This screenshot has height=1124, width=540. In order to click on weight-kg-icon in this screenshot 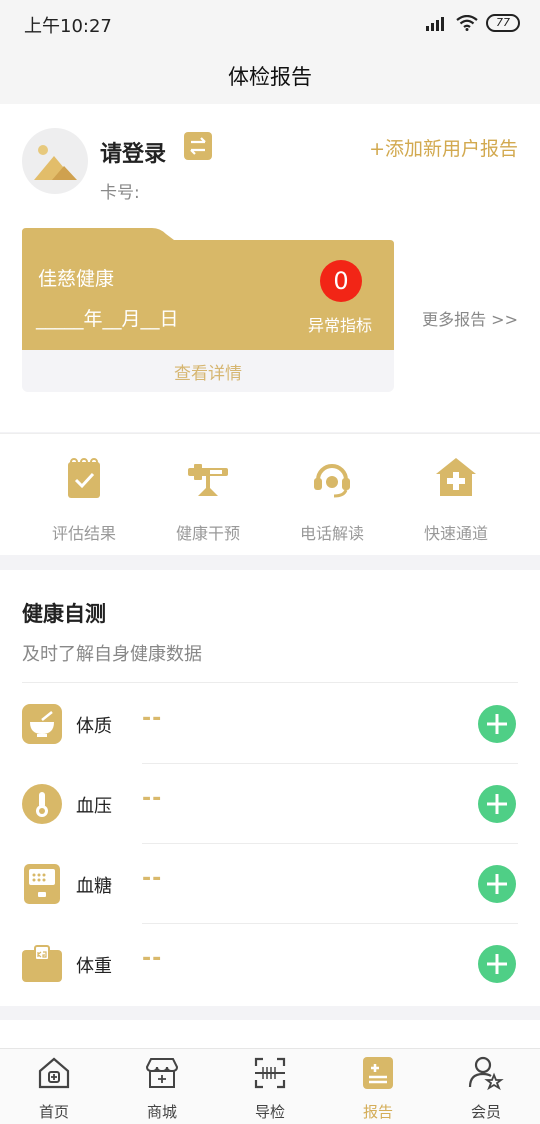, I will do `click(42, 963)`.